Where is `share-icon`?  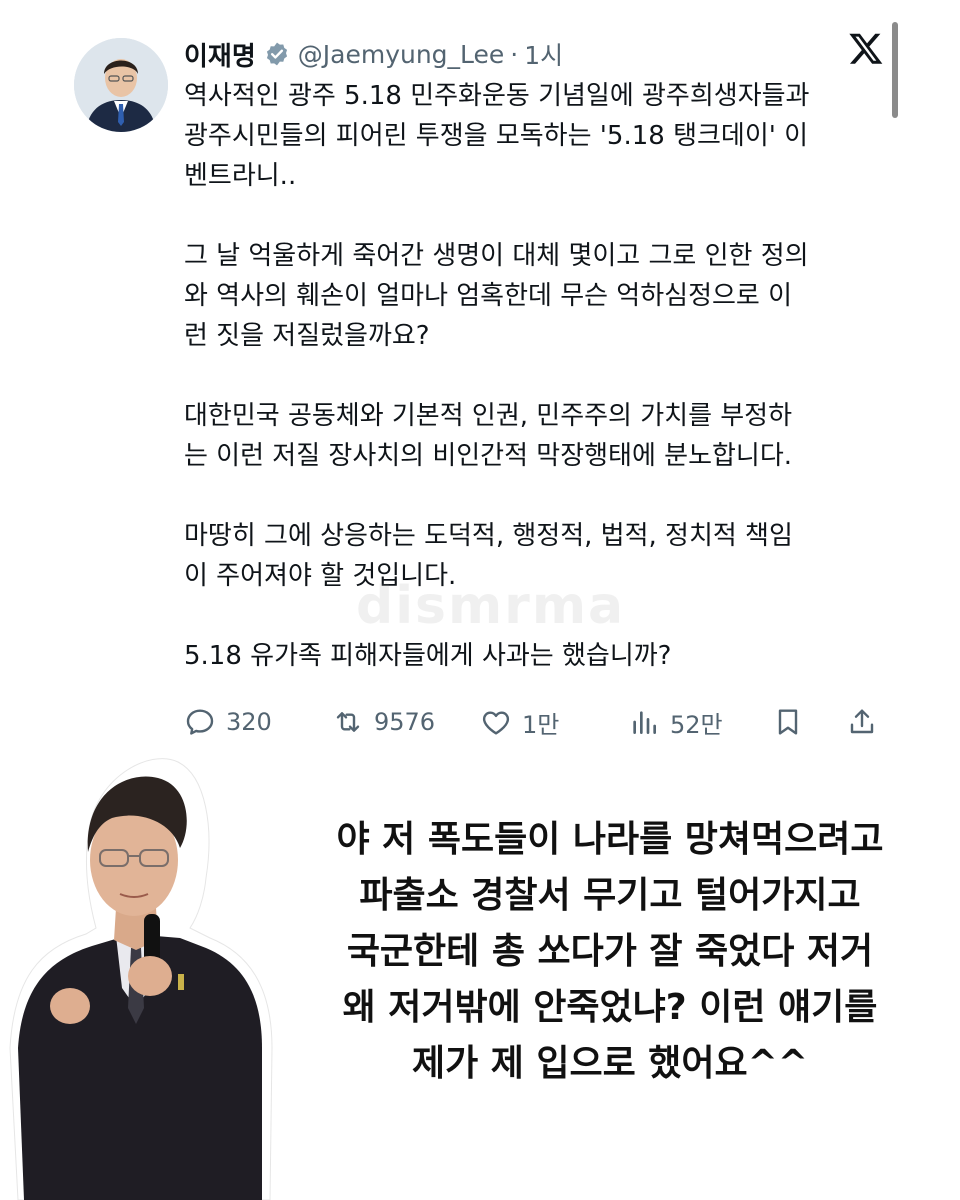 share-icon is located at coordinates (862, 721).